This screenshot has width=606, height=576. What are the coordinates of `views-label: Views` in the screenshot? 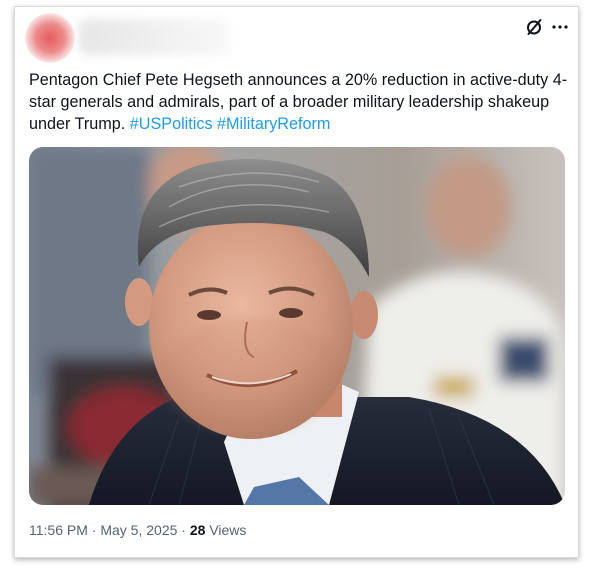 It's located at (228, 530).